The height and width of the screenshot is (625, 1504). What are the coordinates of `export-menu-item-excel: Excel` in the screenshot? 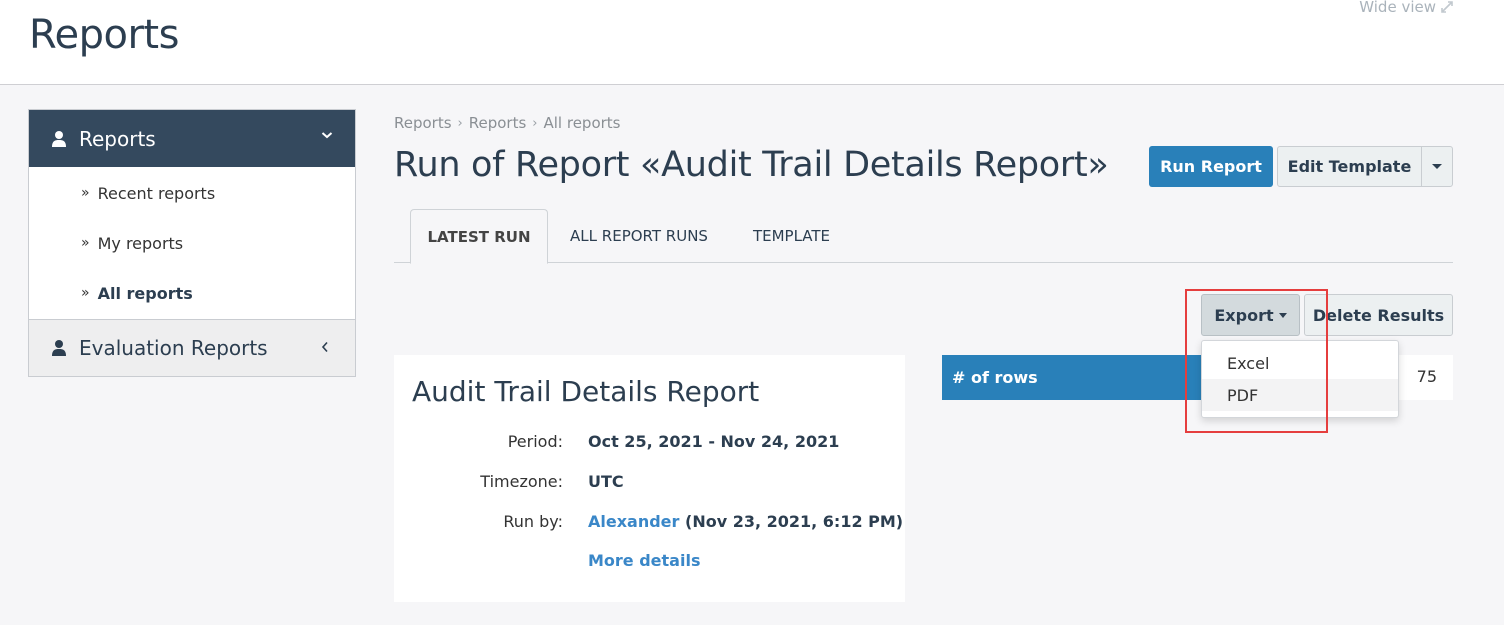 It's located at (1300, 363).